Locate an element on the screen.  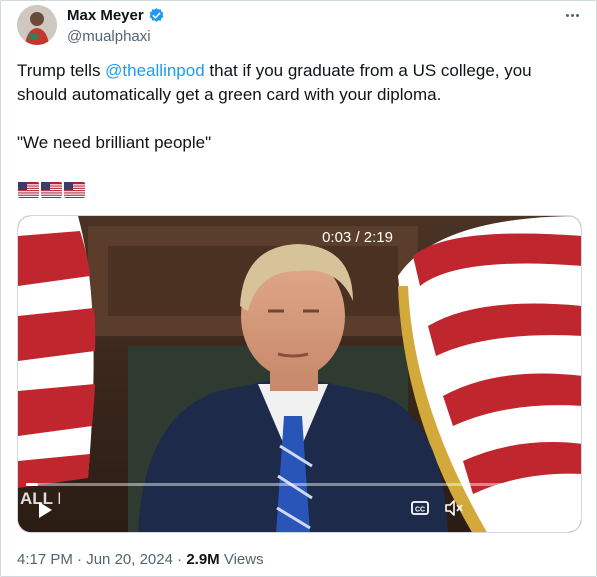
tweet-meta: 4:17 PM · Jun 20, 2024 · 2.9M Views is located at coordinates (140, 559).